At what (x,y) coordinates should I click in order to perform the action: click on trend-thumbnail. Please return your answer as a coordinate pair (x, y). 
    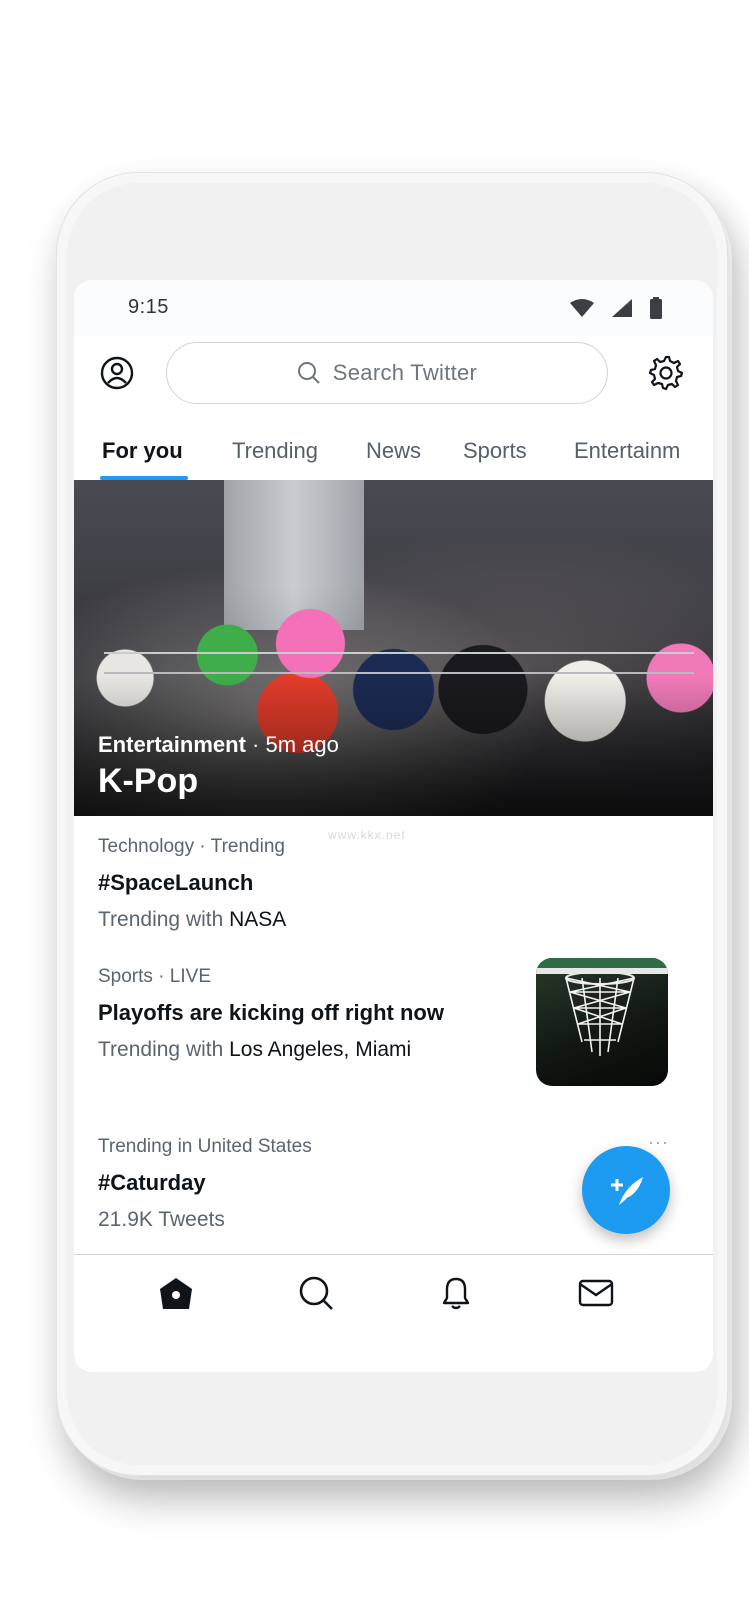
    Looking at the image, I should click on (602, 1022).